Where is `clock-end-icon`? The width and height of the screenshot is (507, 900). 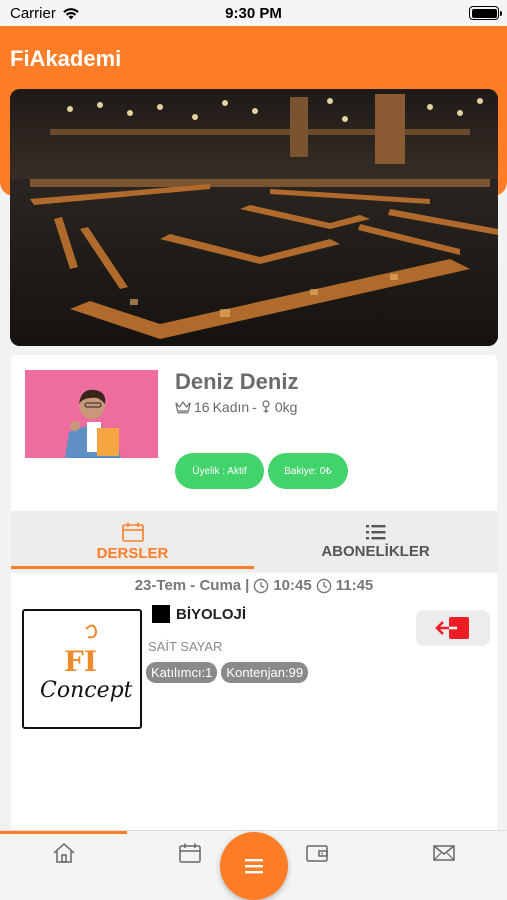 clock-end-icon is located at coordinates (324, 585).